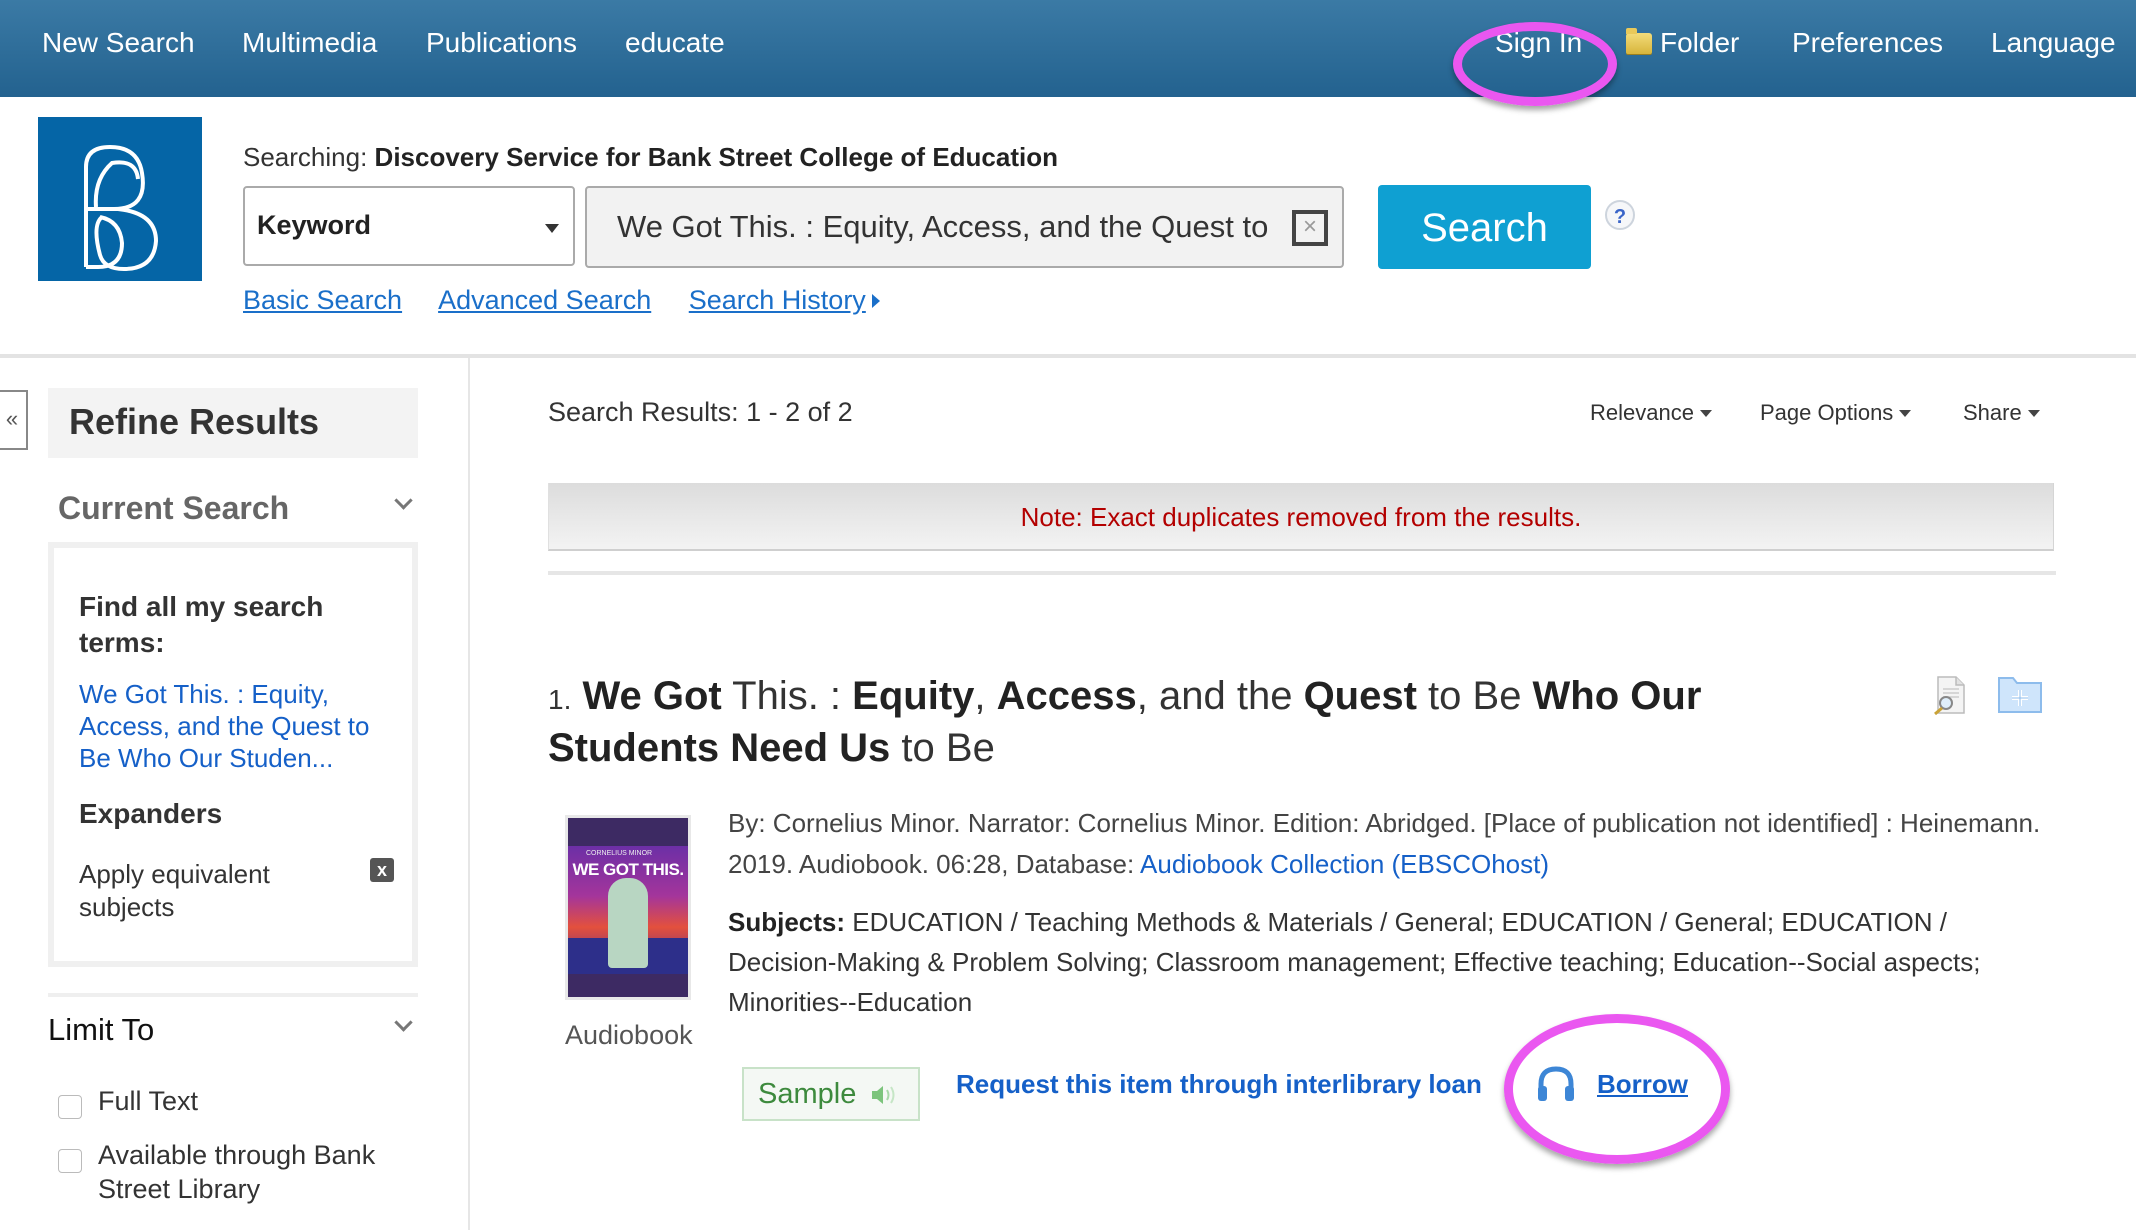 The width and height of the screenshot is (2136, 1230). What do you see at coordinates (174, 890) in the screenshot?
I see `expander-item: Apply equivalent subjects` at bounding box center [174, 890].